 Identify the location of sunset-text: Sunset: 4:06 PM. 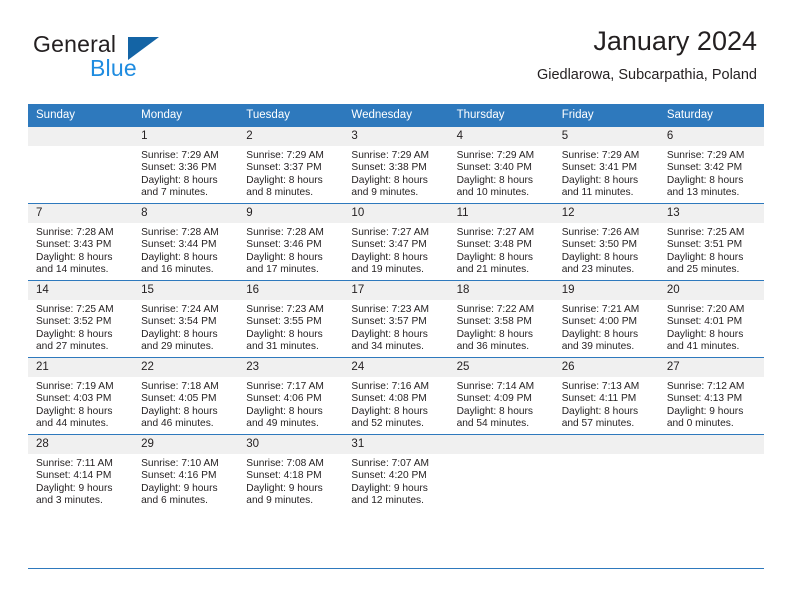
(284, 399).